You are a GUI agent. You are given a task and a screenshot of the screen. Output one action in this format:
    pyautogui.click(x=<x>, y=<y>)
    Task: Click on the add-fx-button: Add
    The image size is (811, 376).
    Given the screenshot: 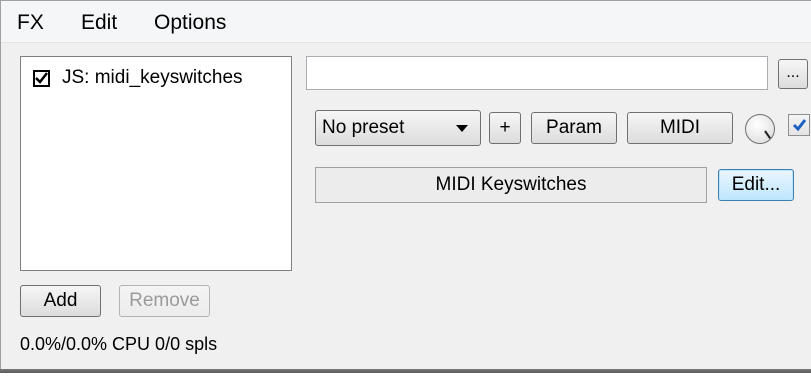 What is the action you would take?
    pyautogui.click(x=60, y=301)
    